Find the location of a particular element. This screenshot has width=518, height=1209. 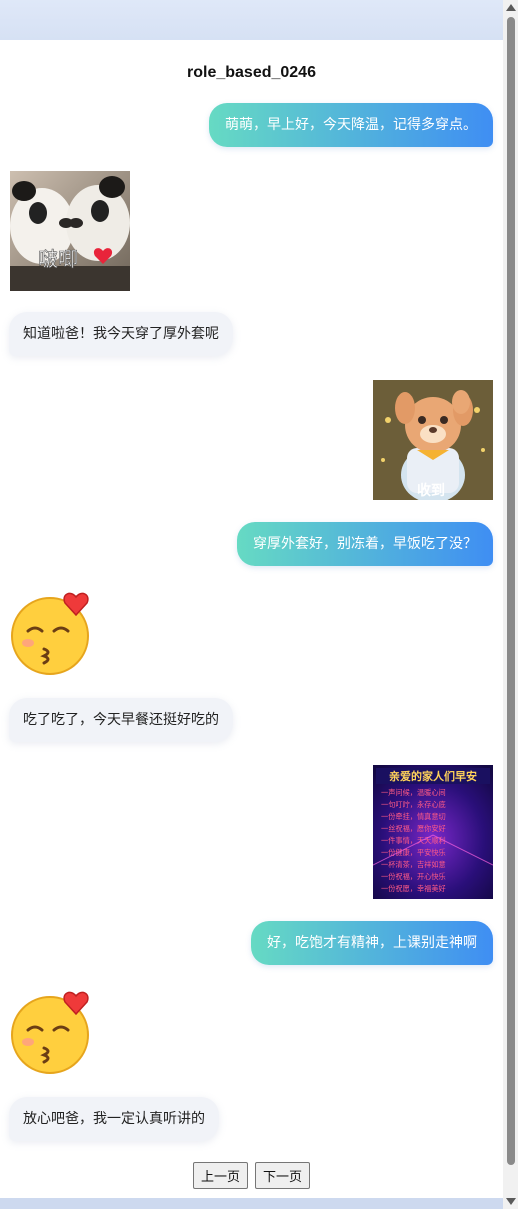

prev-page-button: 上一页 is located at coordinates (220, 1175).